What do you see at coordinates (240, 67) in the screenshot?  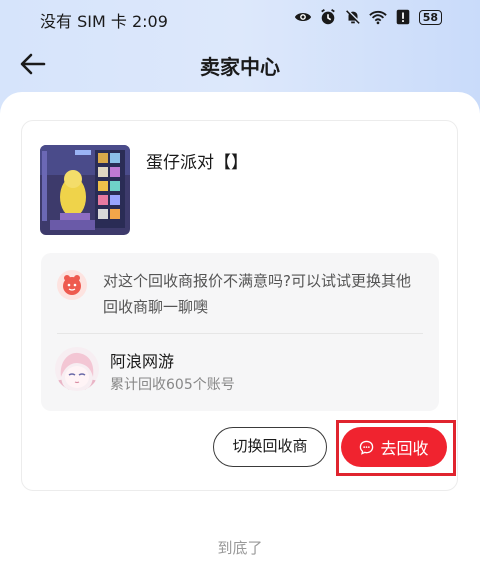 I see `page-title: 卖家中心` at bounding box center [240, 67].